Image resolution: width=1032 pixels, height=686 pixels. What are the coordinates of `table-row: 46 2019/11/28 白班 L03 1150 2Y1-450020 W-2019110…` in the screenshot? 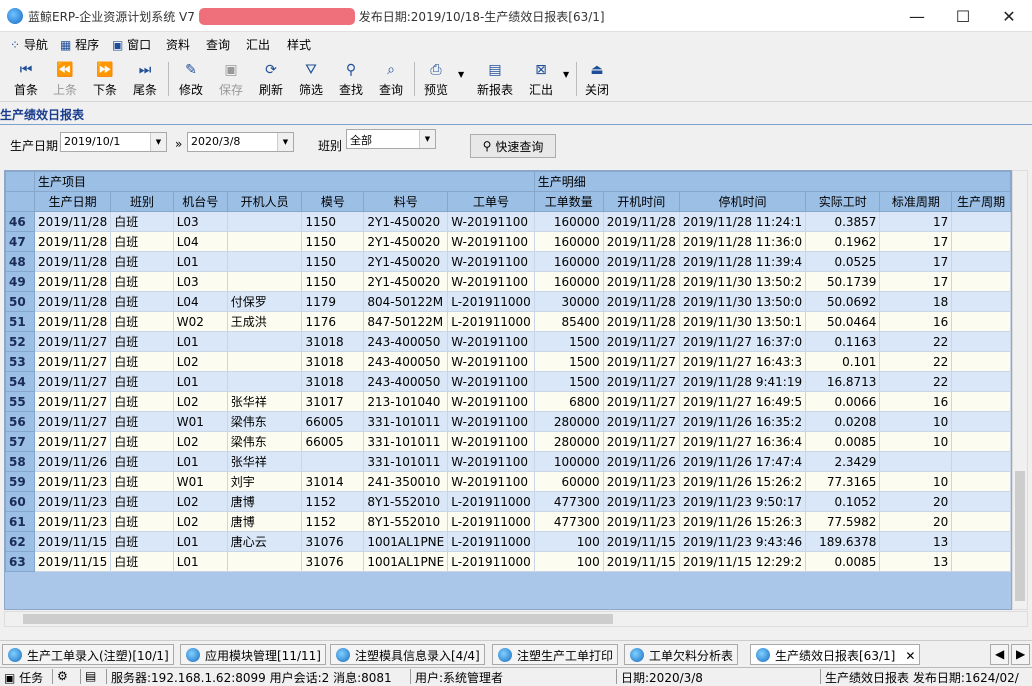 It's located at (508, 221).